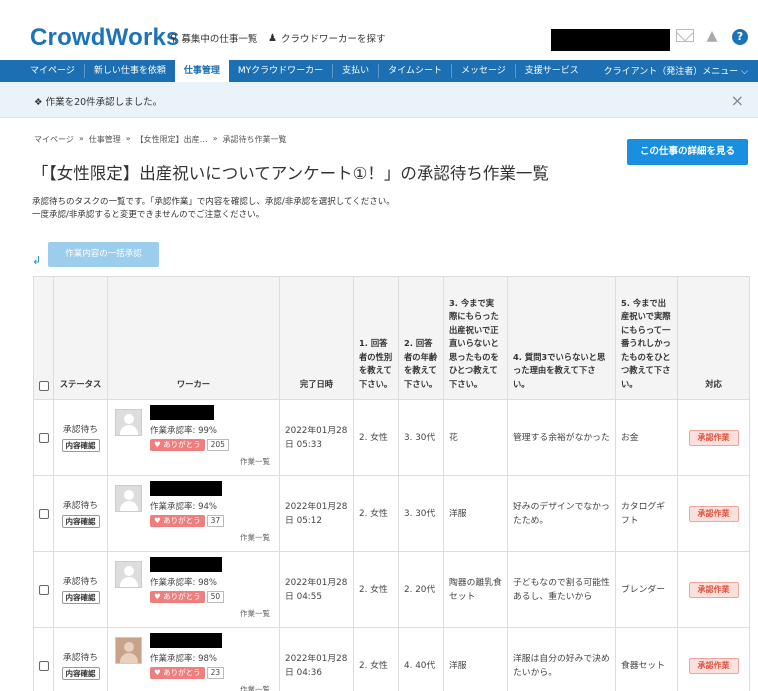 This screenshot has width=758, height=691. What do you see at coordinates (376, 338) in the screenshot?
I see `header-q1: 1. 回答者の性別を教えて下さい。` at bounding box center [376, 338].